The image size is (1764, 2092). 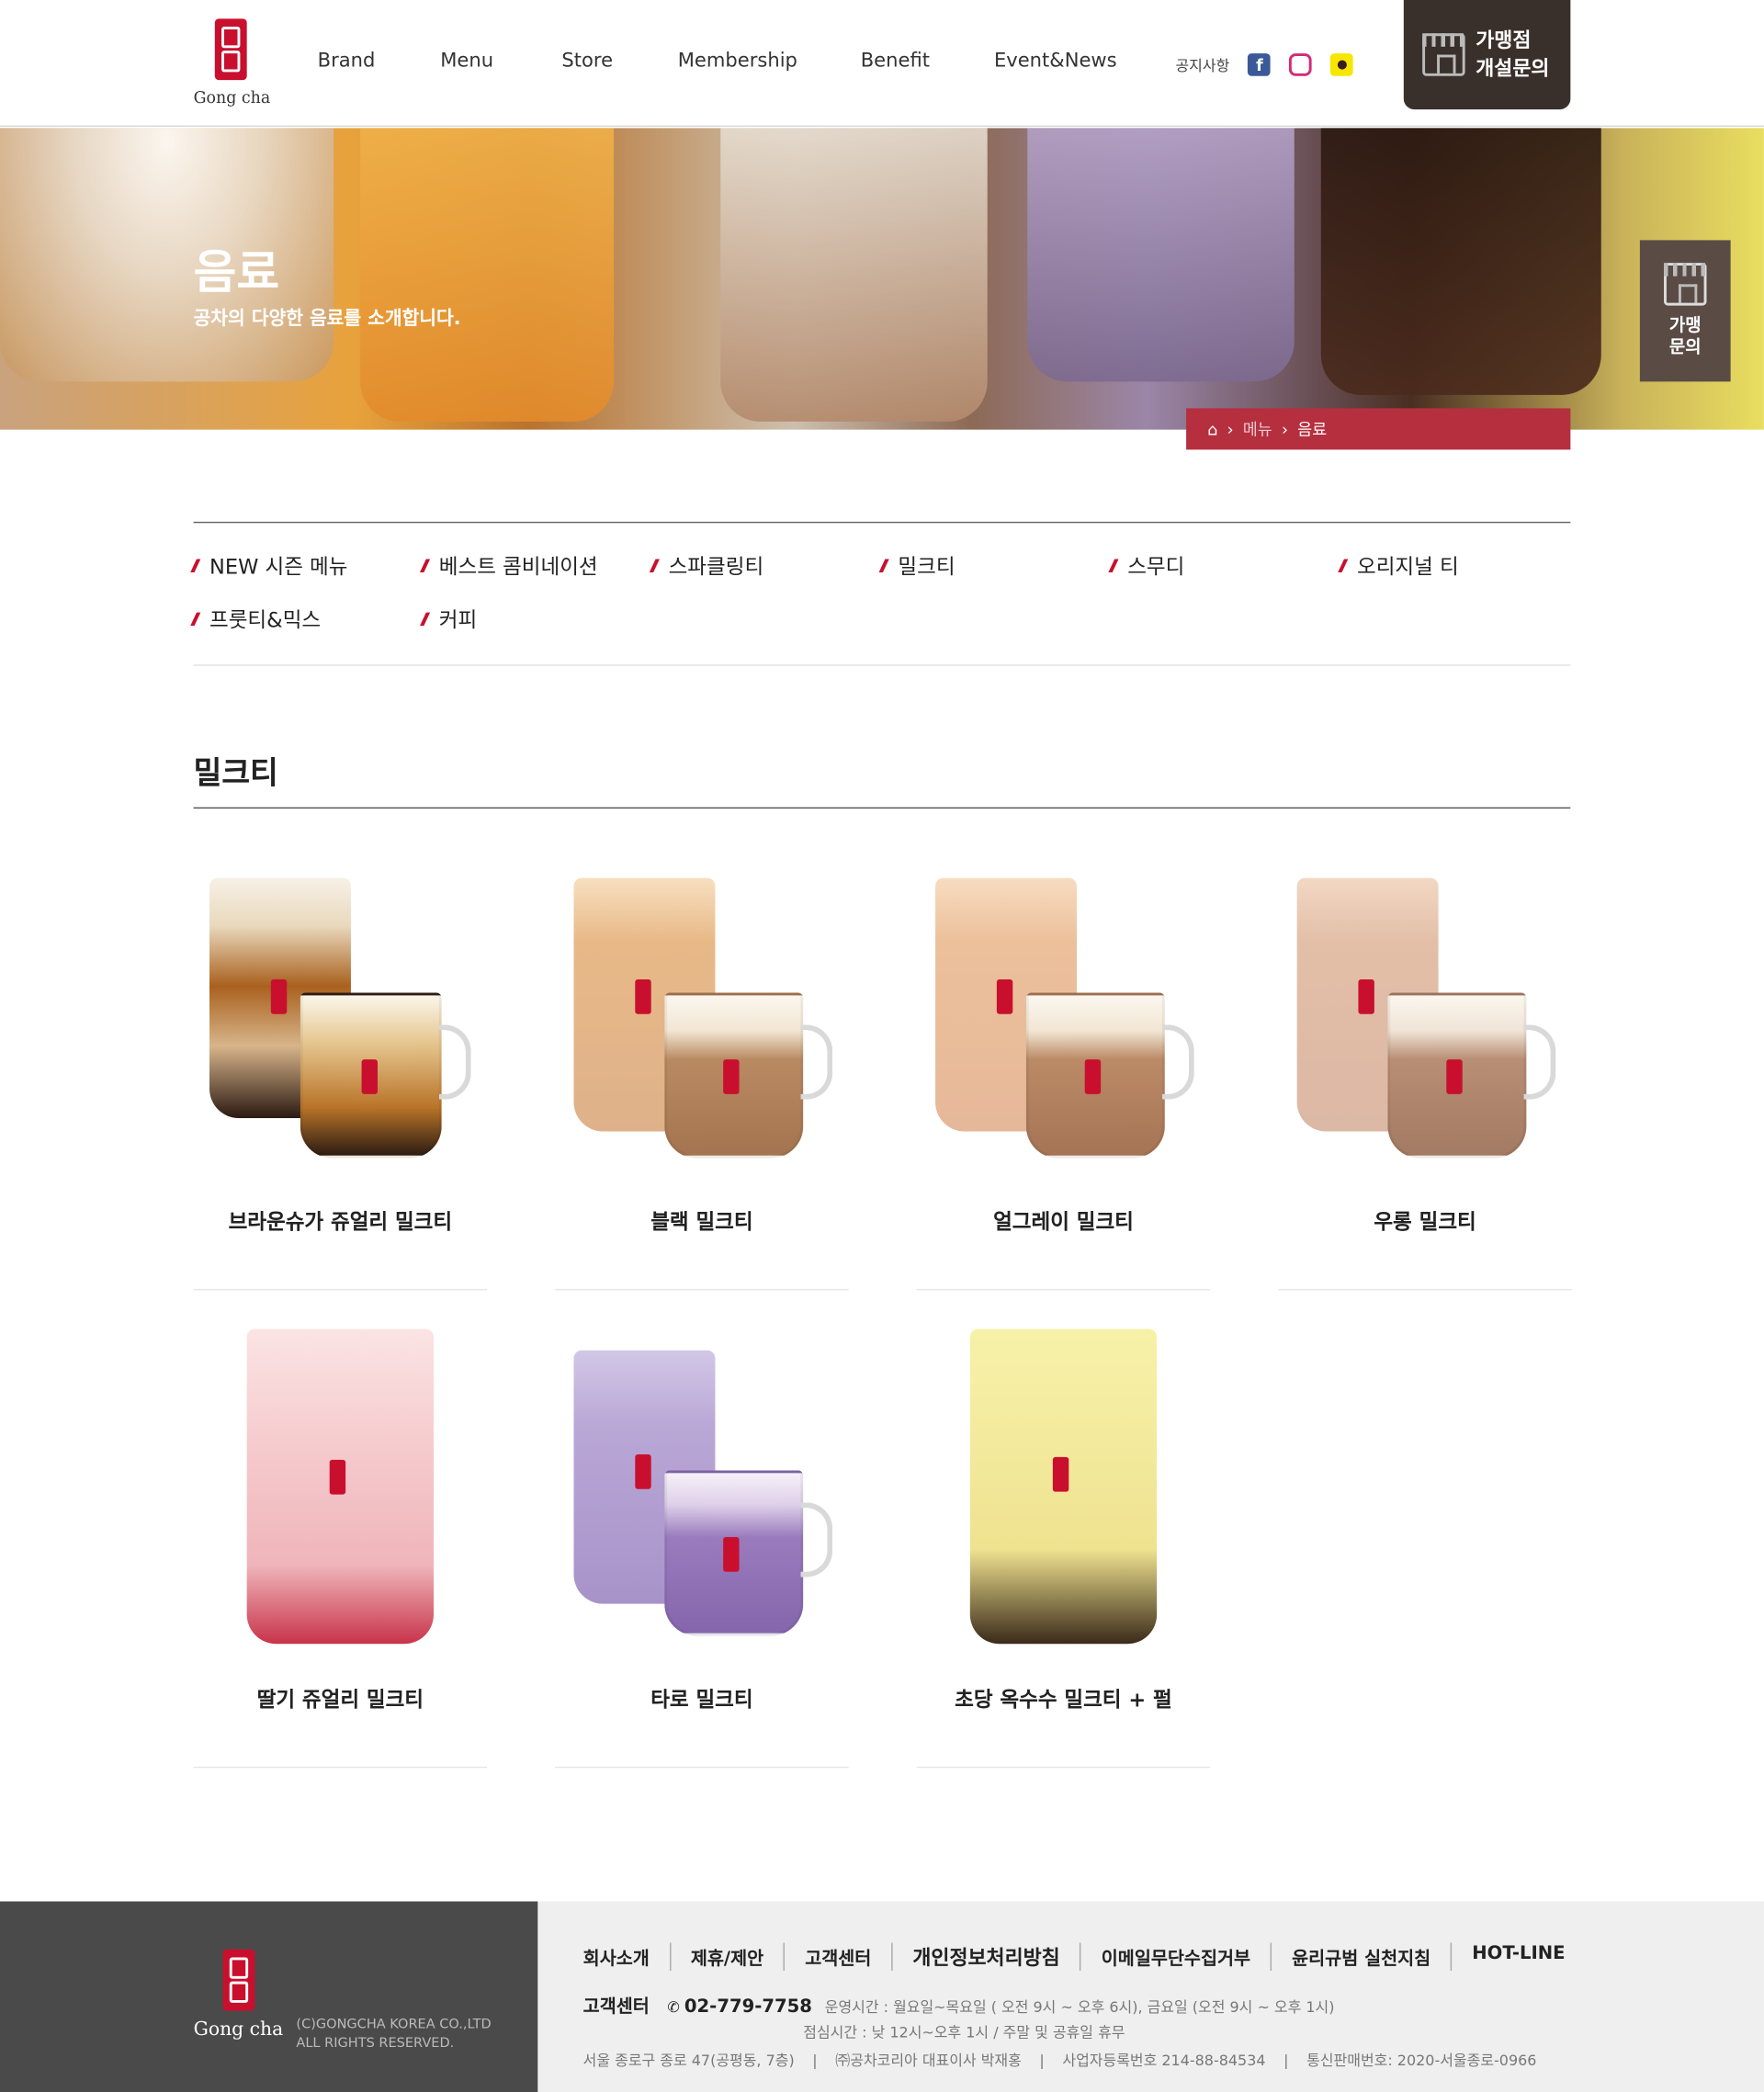 I want to click on footer-logo: Gong cha, so click(x=239, y=1995).